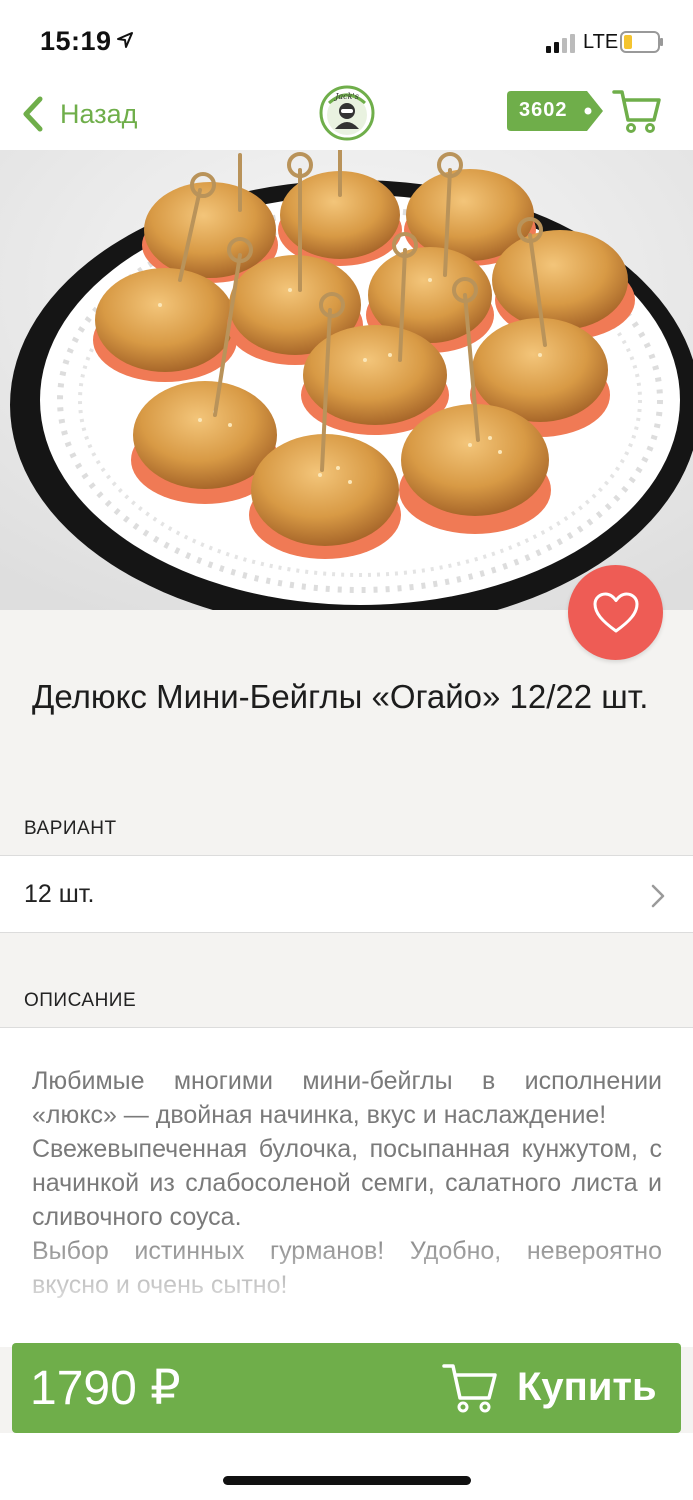 The image size is (693, 1500). What do you see at coordinates (641, 42) in the screenshot?
I see `battery-icon` at bounding box center [641, 42].